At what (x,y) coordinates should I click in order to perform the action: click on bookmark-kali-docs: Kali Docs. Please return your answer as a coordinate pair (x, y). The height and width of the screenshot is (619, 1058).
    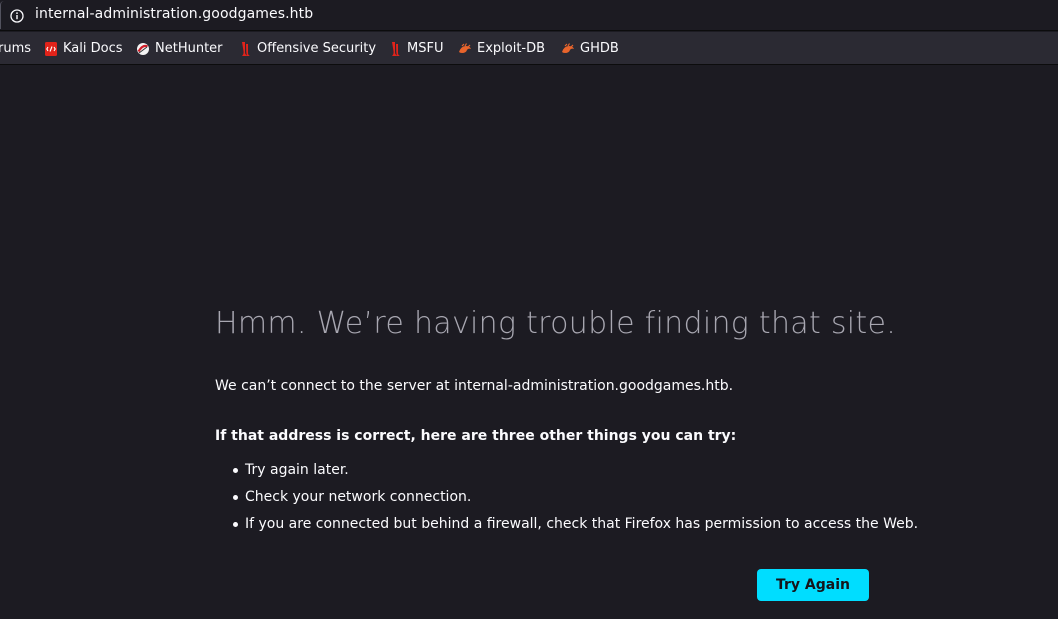
    Looking at the image, I should click on (83, 48).